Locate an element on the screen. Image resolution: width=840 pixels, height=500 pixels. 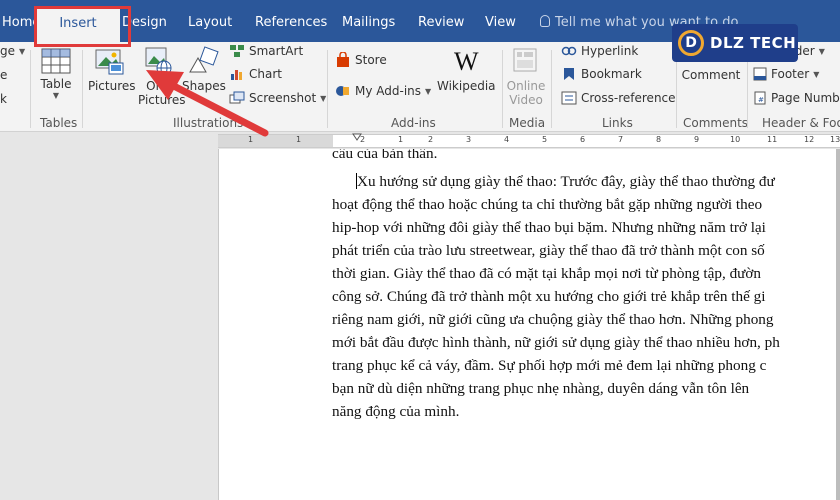
insert-tab-highlight-box is located at coordinates (82, 26).